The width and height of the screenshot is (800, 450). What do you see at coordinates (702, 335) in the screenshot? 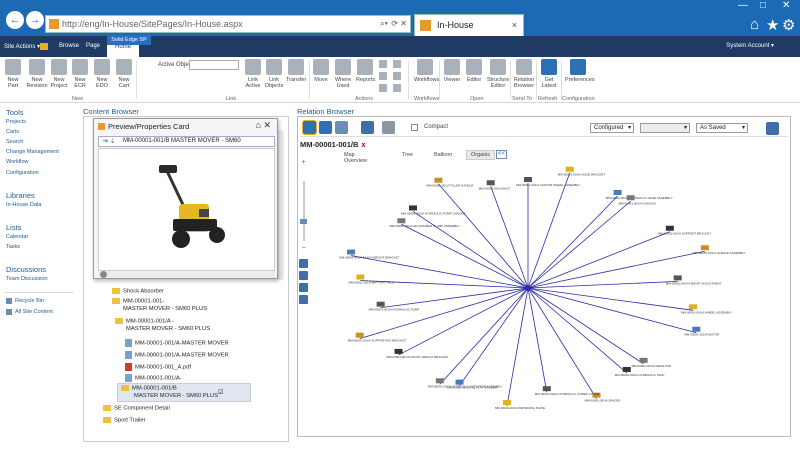
I see `part-node-label: MM-00001-001/A MOTOR` at bounding box center [702, 335].